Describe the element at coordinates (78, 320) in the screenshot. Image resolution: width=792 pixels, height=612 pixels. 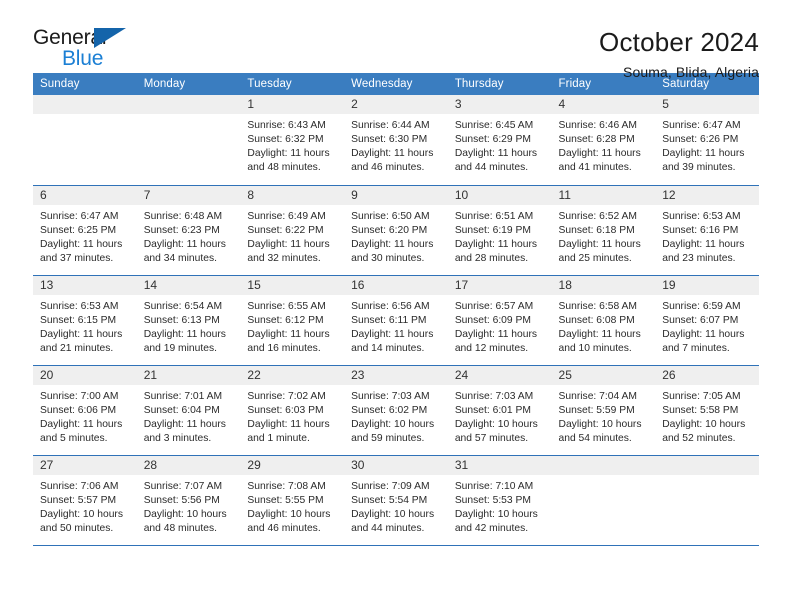
I see `sunset-text: Sunset: 6:15 PM` at that location.